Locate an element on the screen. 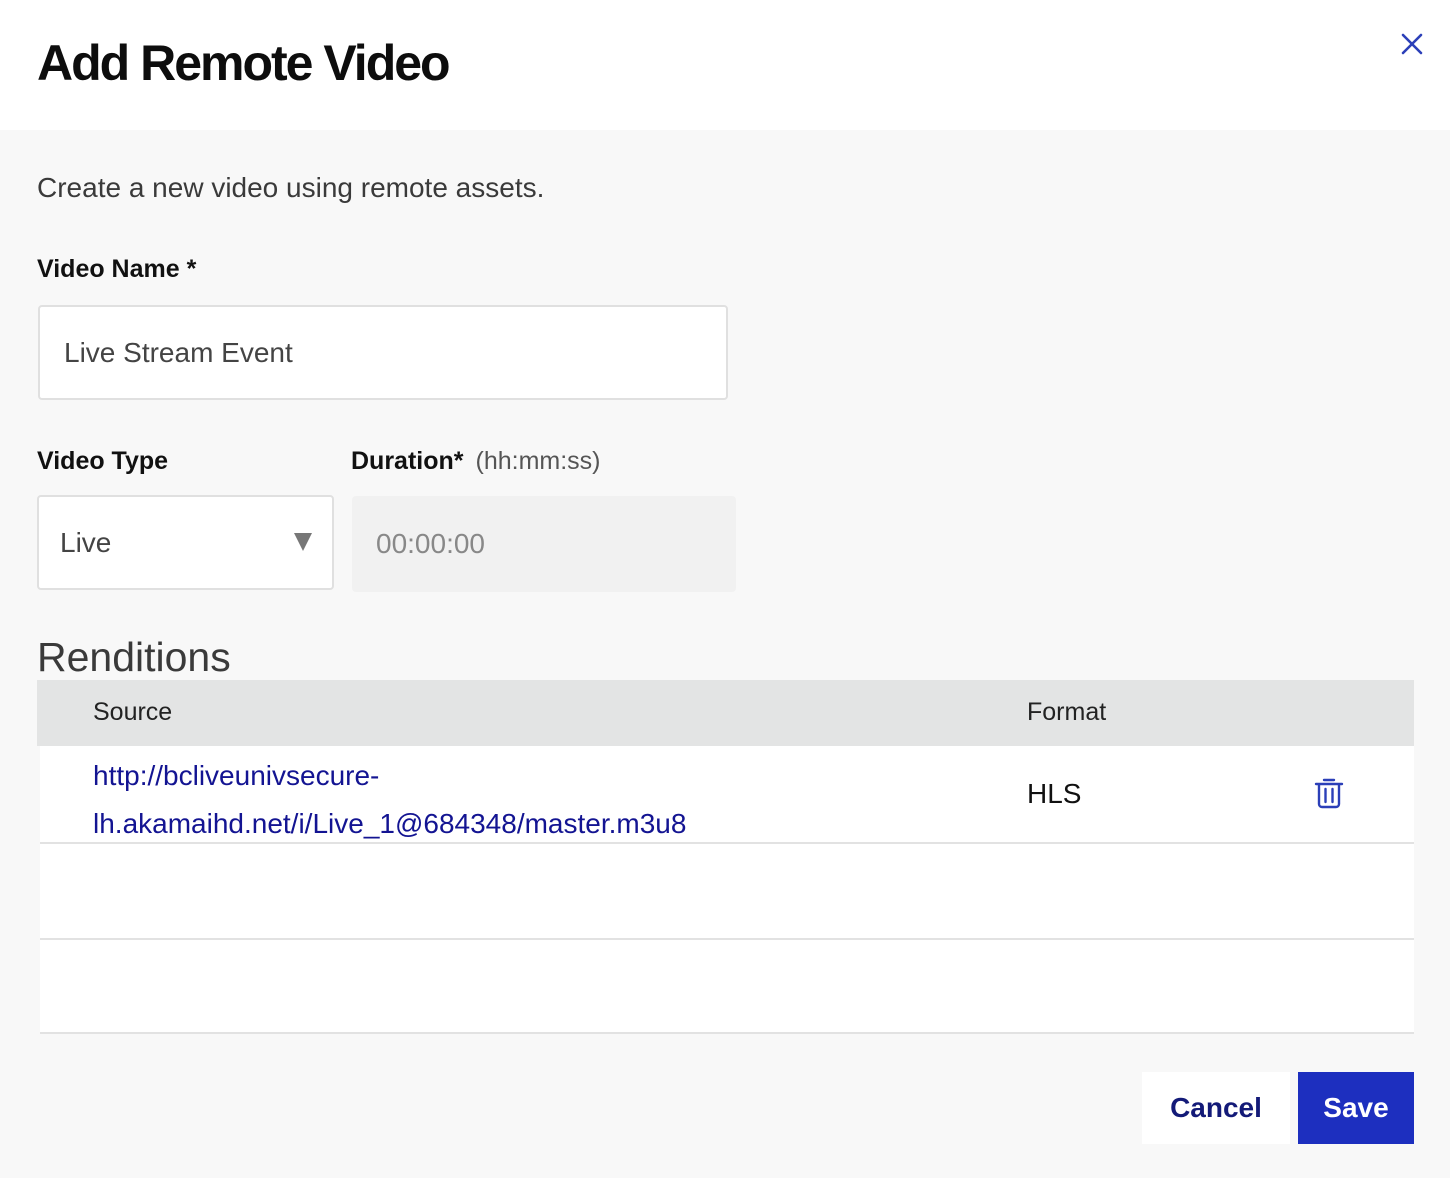  dialog-description: Create a new video using remote assets. is located at coordinates (291, 187).